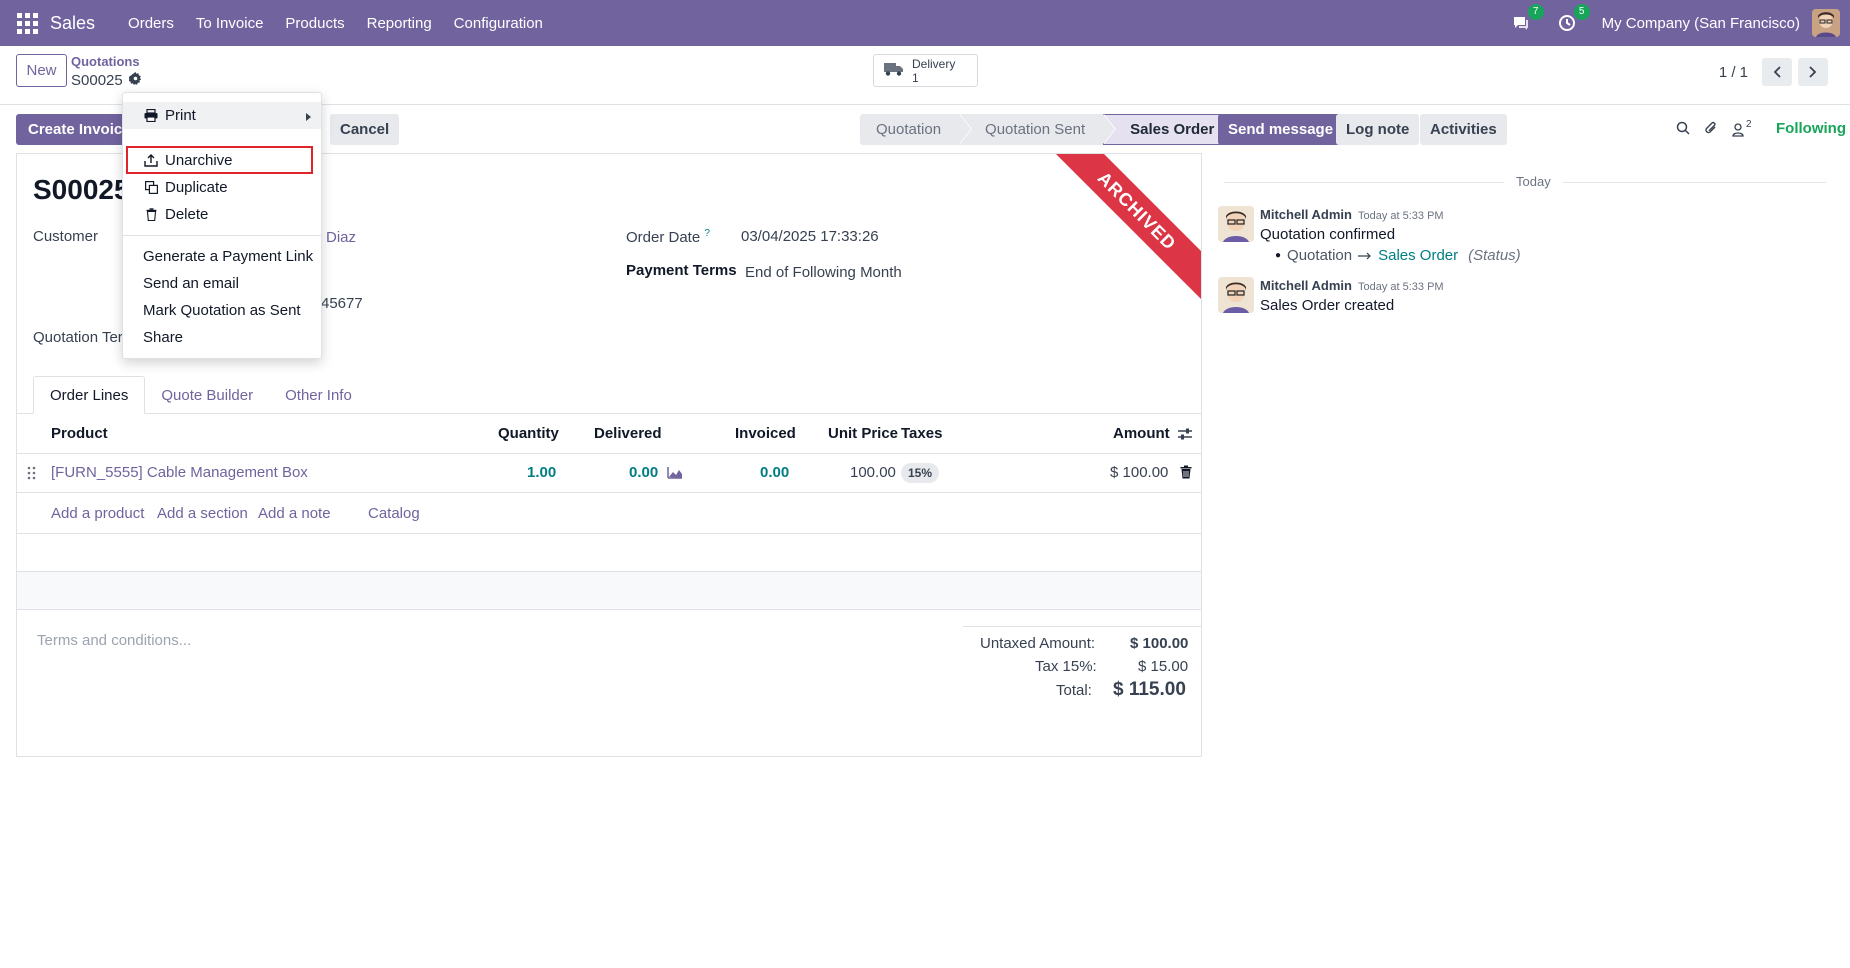 This screenshot has height=968, width=1850. I want to click on chatter-topbar-icons: 2, so click(1714, 129).